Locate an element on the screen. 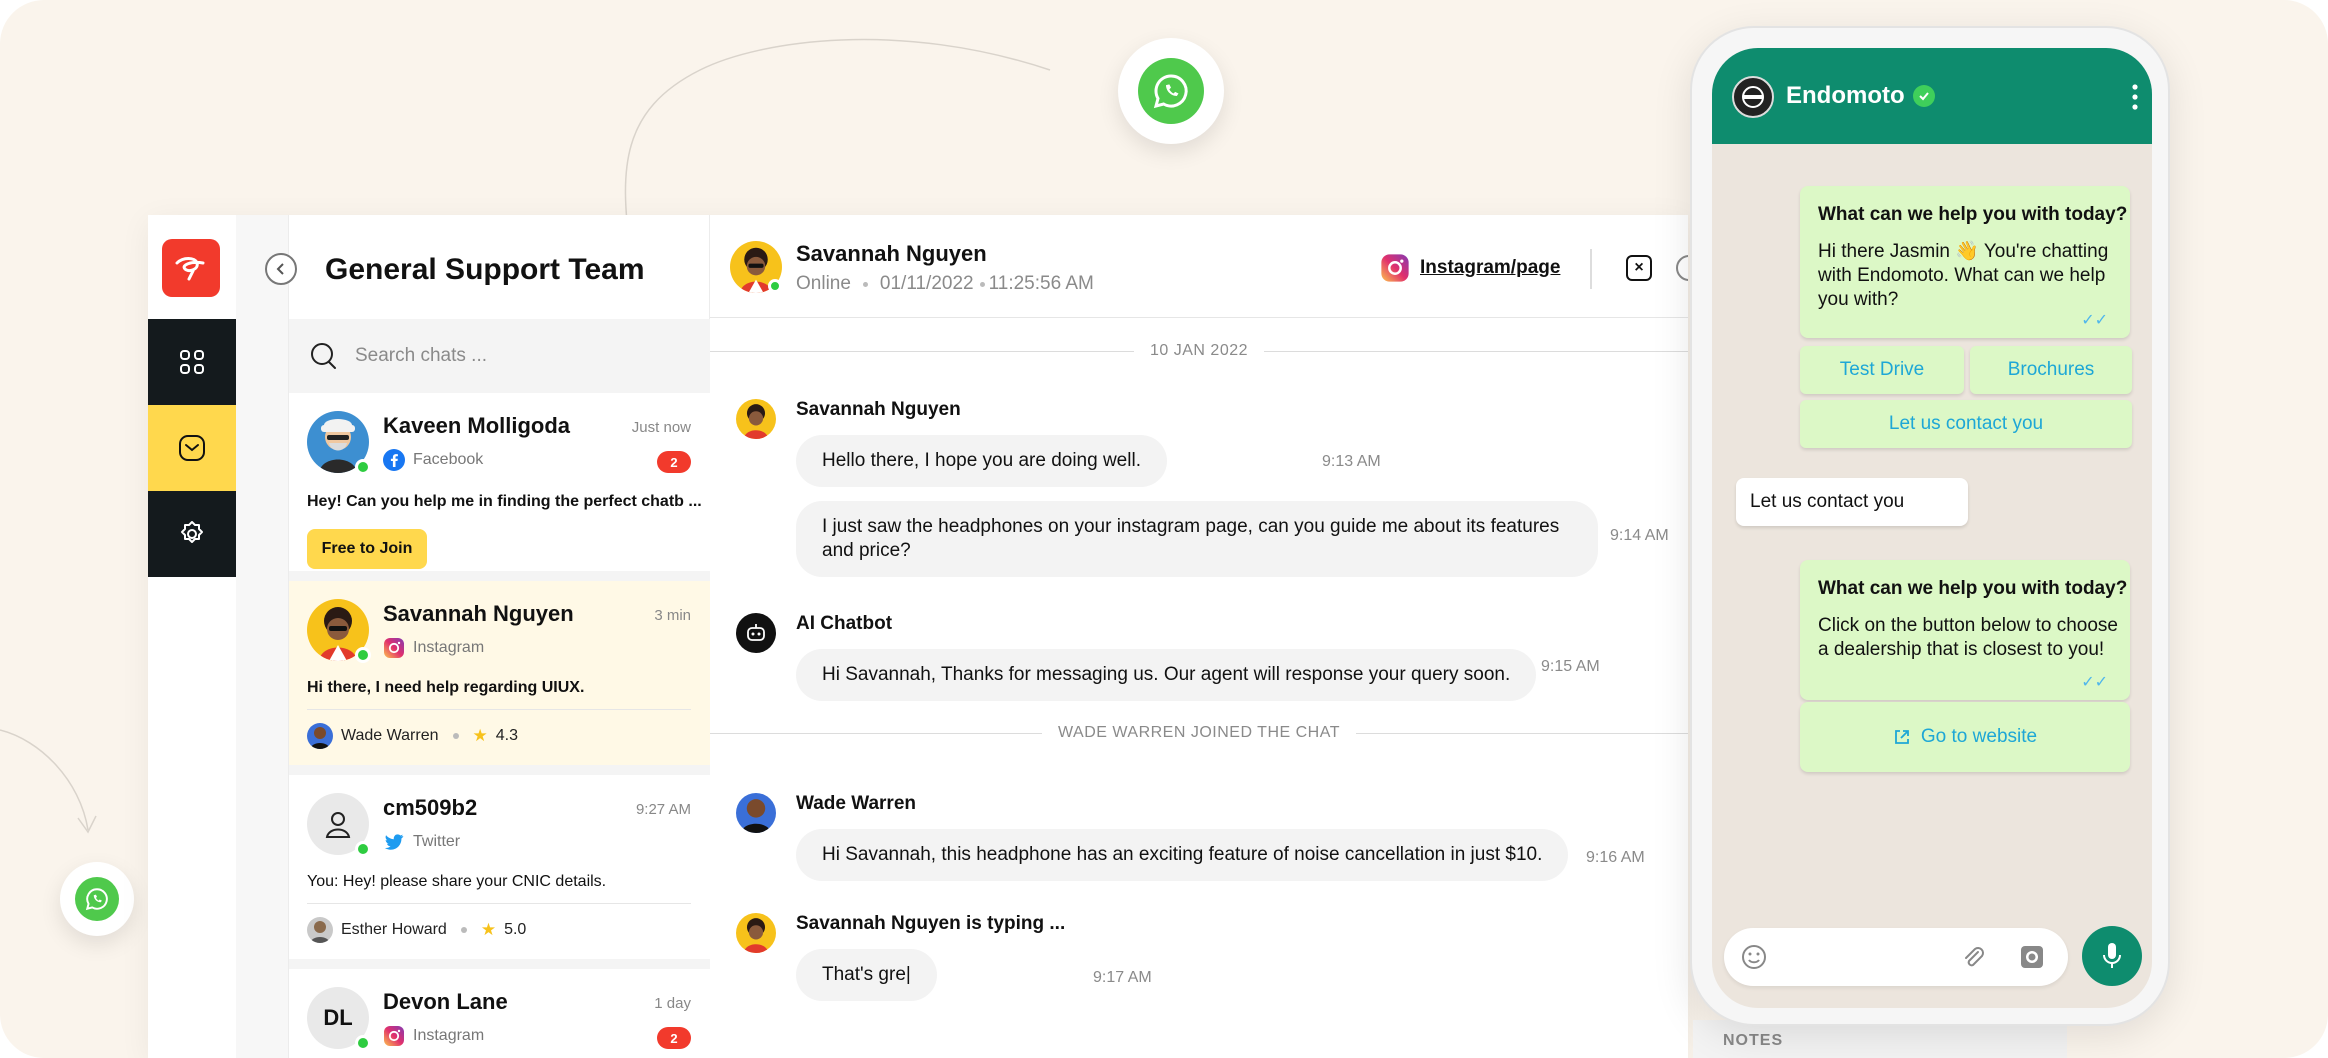 The image size is (2328, 1058). brand-logo-icon is located at coordinates (190, 269).